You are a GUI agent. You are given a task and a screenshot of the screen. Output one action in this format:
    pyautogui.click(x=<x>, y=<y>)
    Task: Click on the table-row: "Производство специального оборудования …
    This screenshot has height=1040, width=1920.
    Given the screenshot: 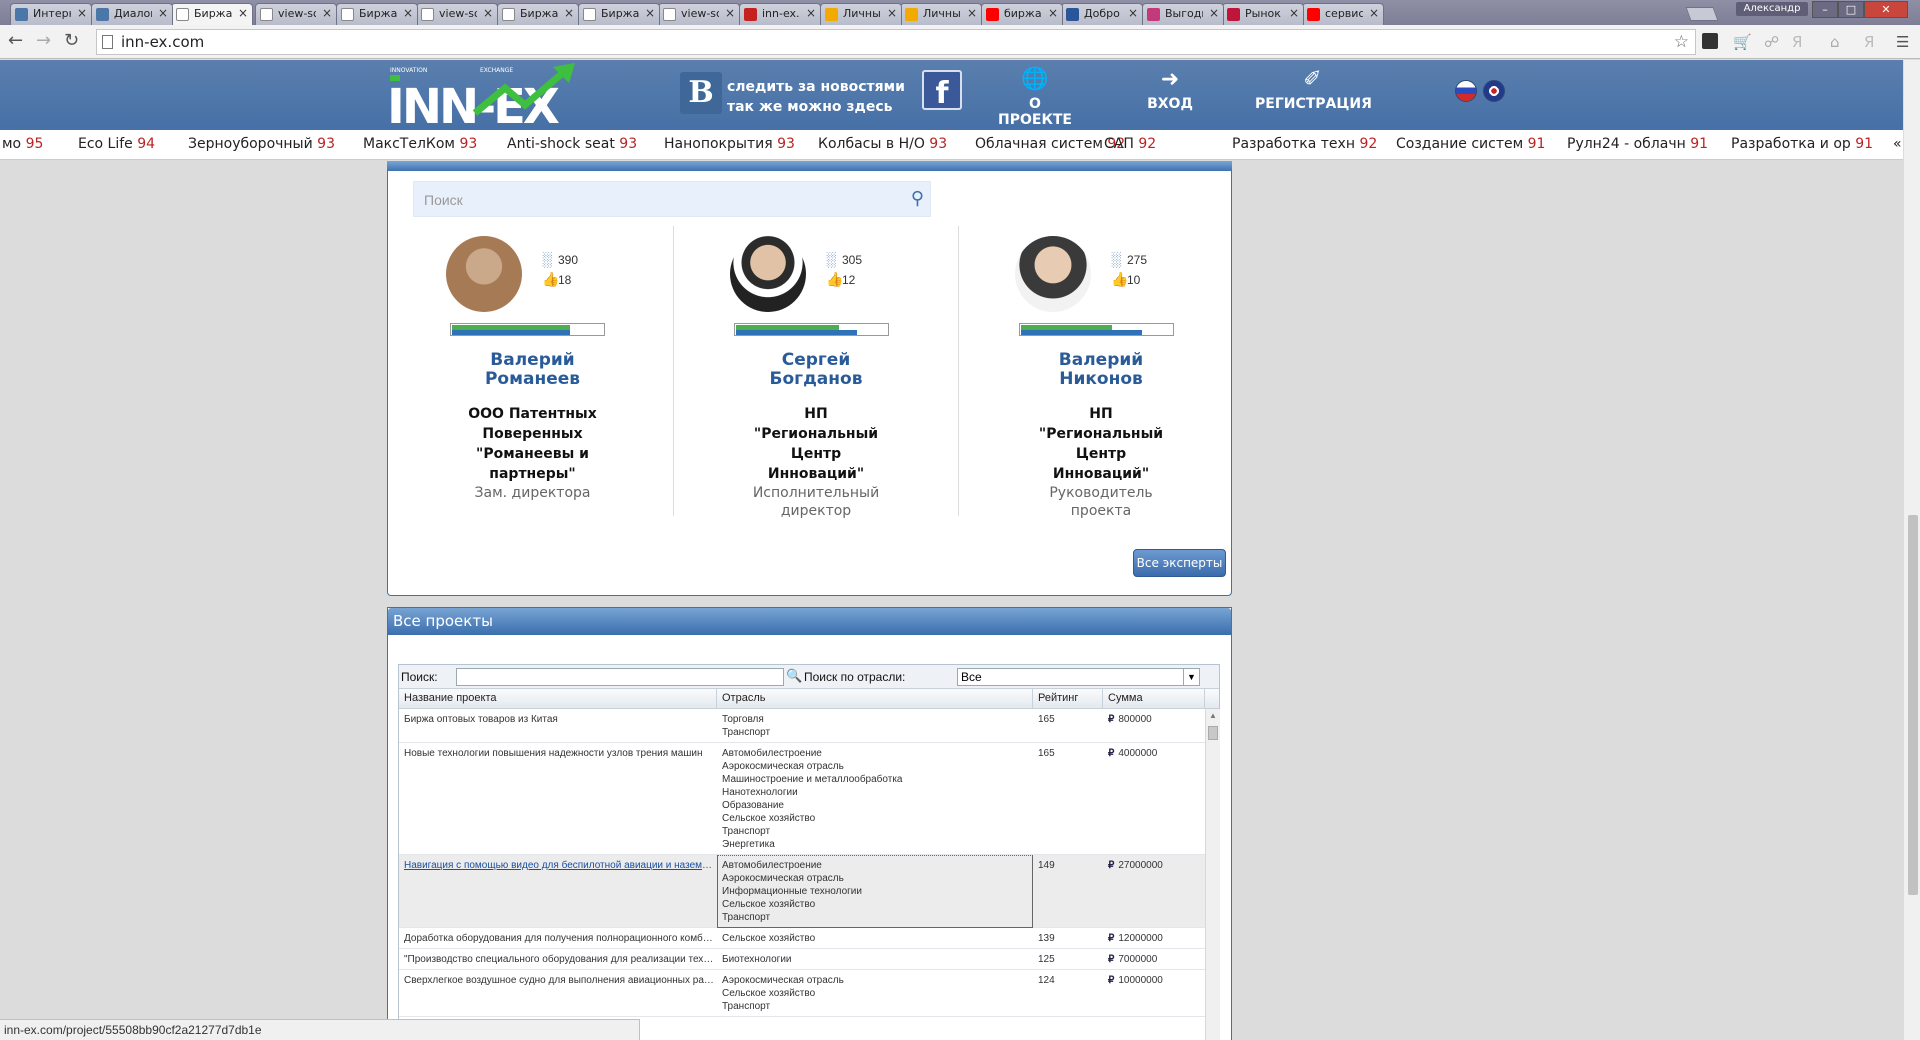 What is the action you would take?
    pyautogui.click(x=802, y=959)
    